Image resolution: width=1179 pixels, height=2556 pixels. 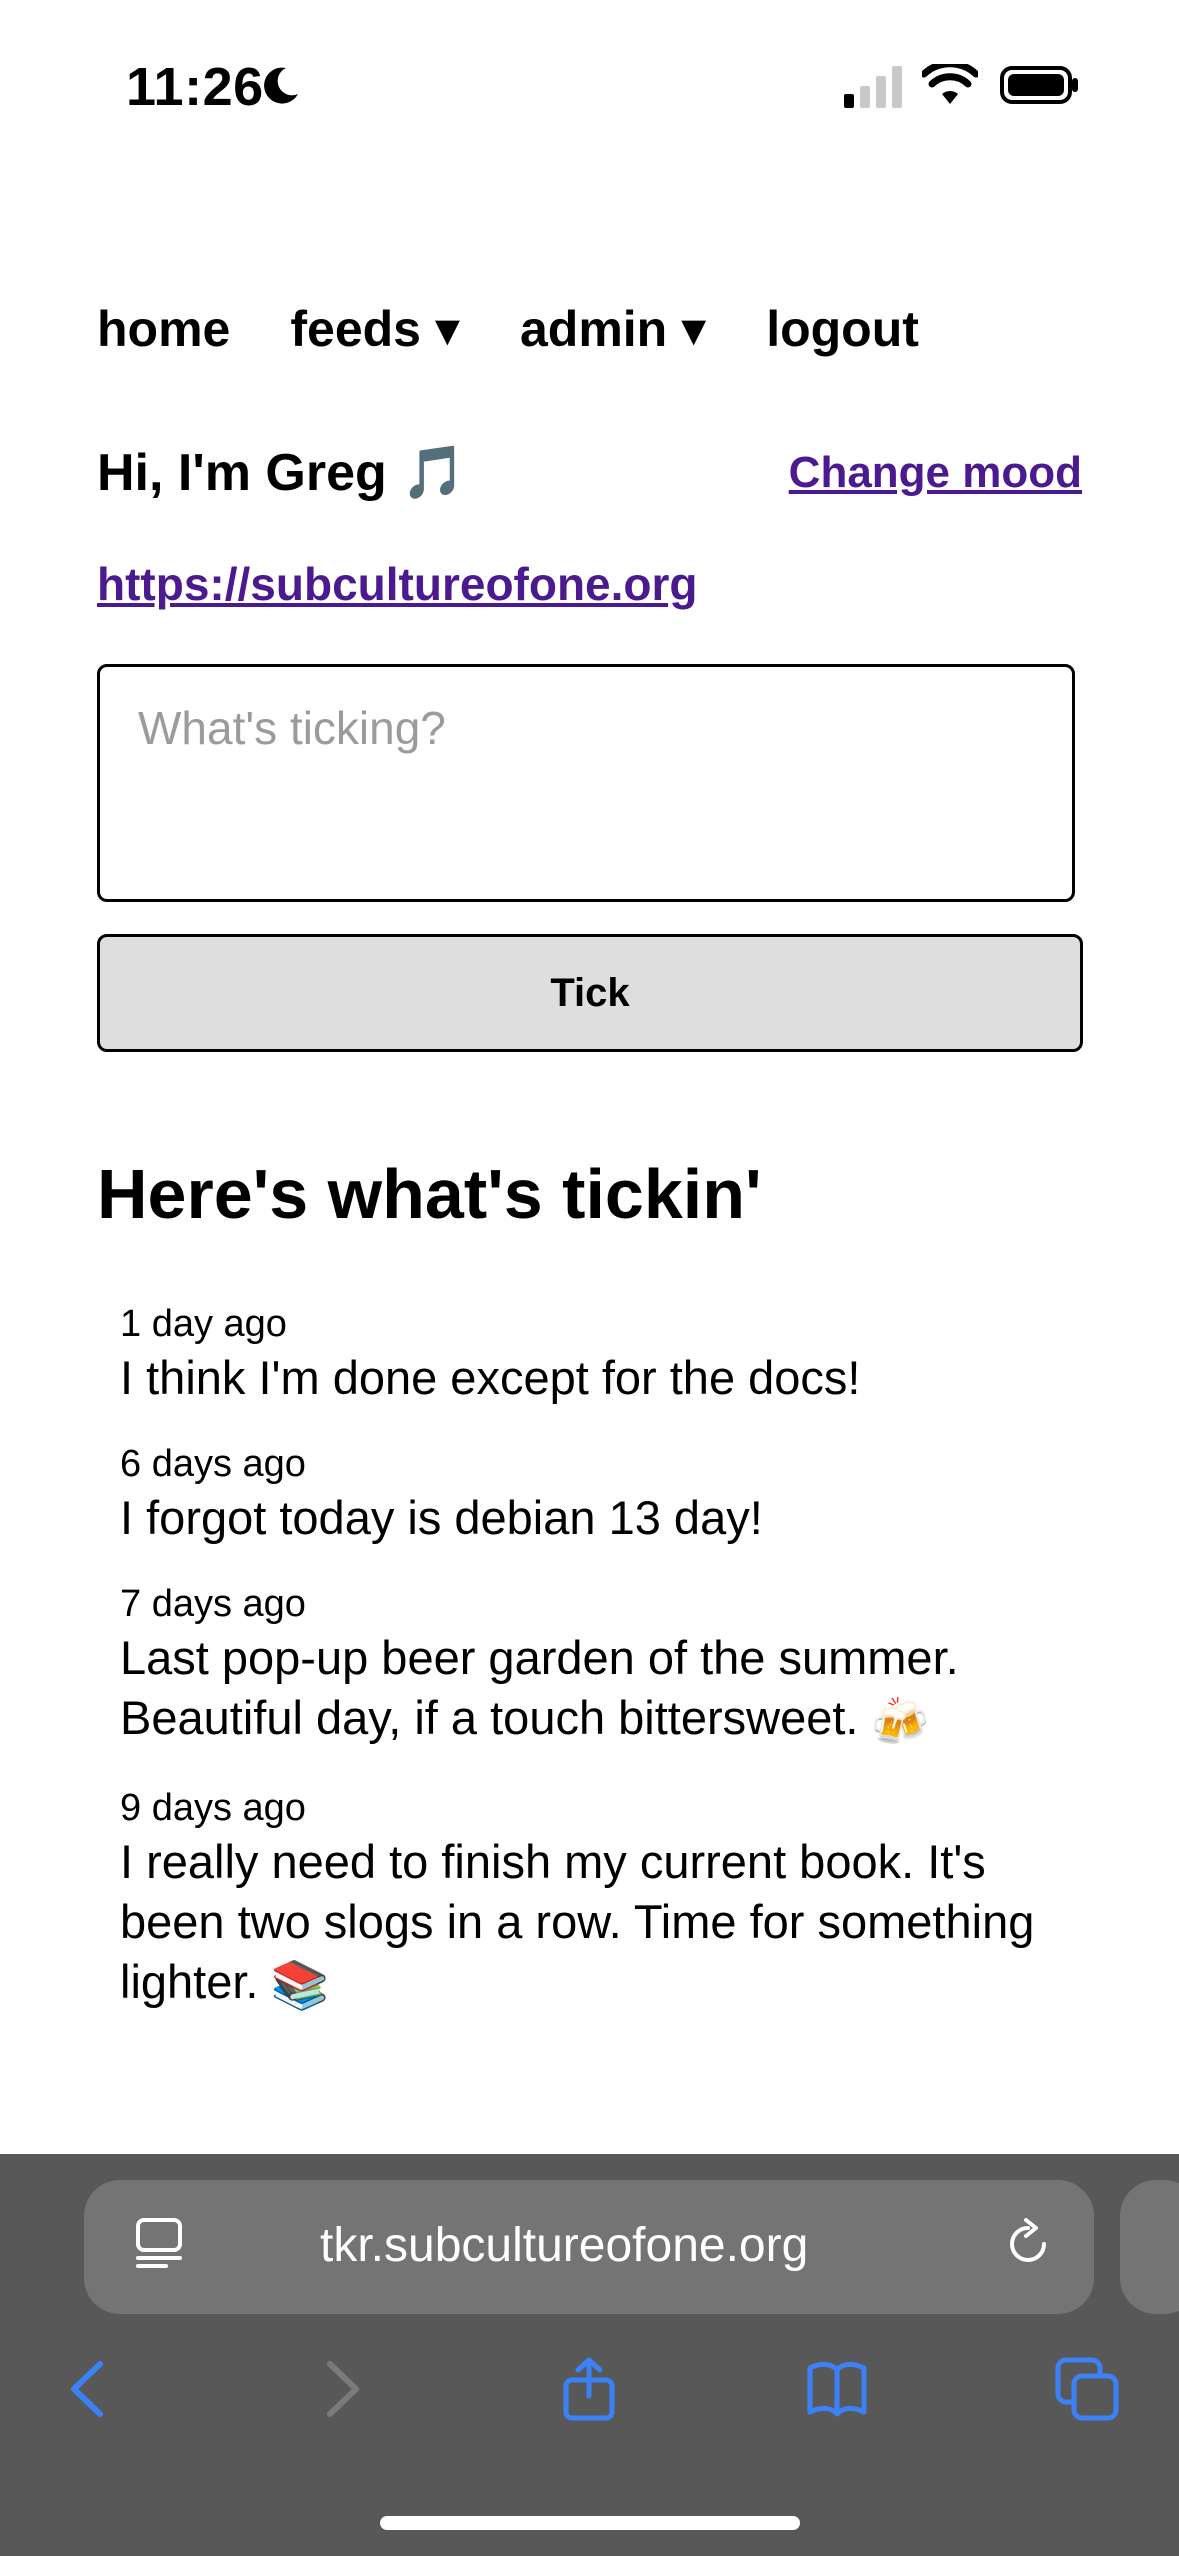 I want to click on reload-icon, so click(x=1028, y=2244).